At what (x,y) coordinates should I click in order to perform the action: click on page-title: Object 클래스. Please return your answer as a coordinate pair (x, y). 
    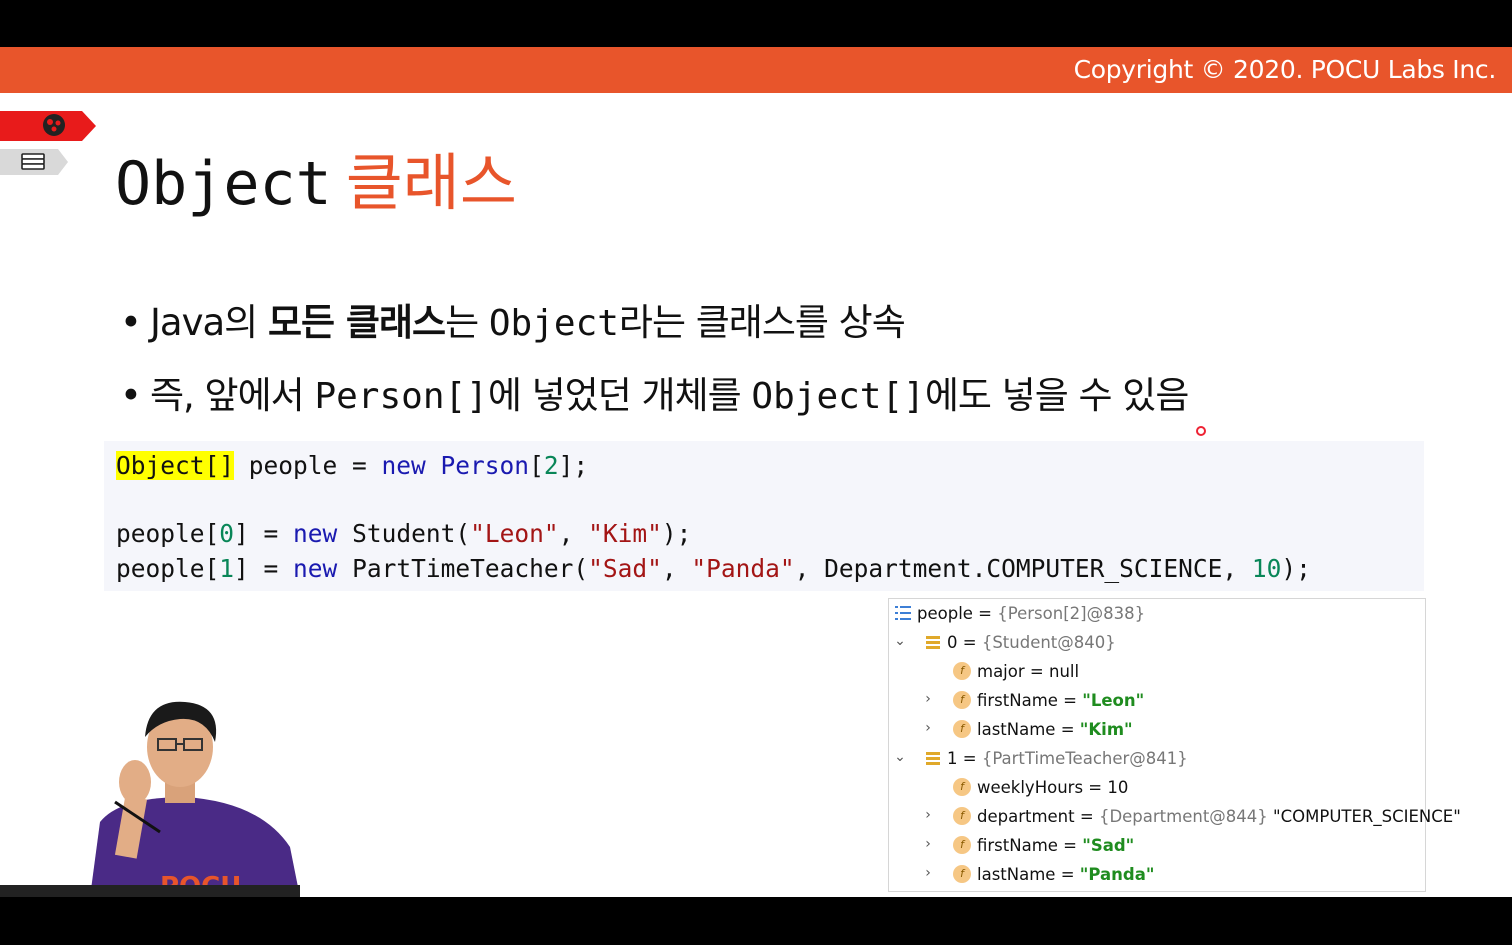
    Looking at the image, I should click on (316, 177).